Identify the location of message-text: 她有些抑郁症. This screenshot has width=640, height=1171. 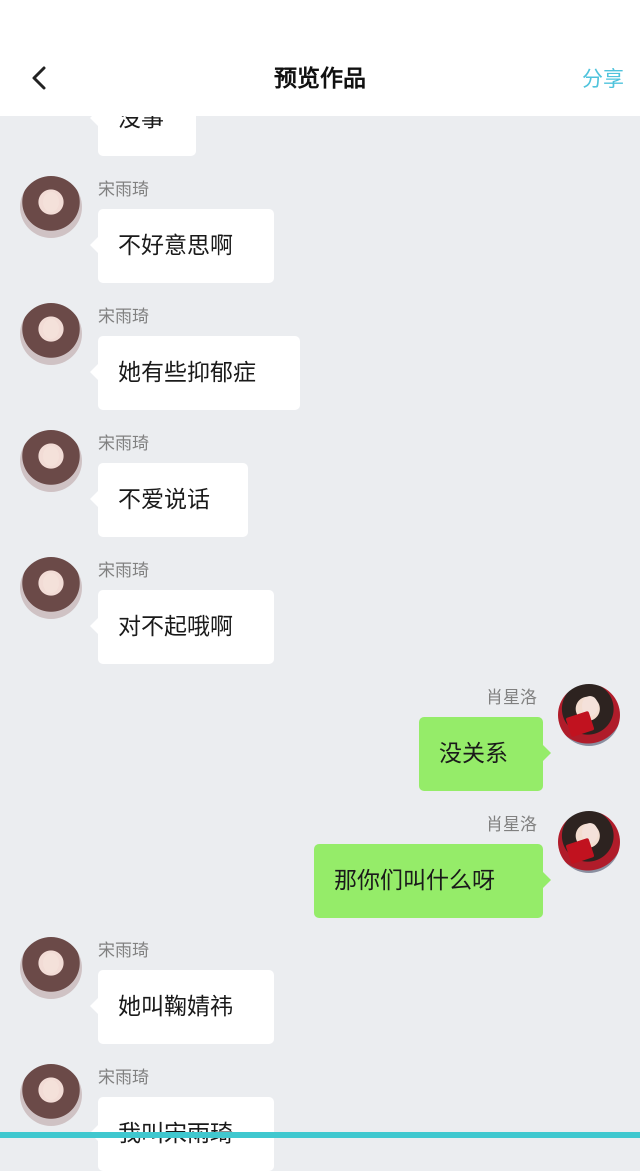
(187, 373).